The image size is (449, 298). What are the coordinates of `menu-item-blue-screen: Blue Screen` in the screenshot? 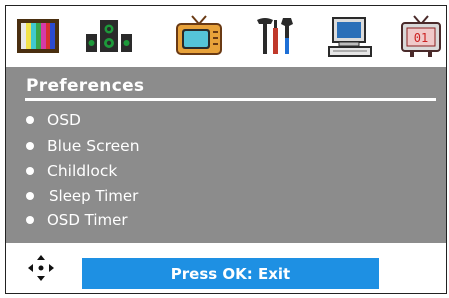 It's located at (83, 146).